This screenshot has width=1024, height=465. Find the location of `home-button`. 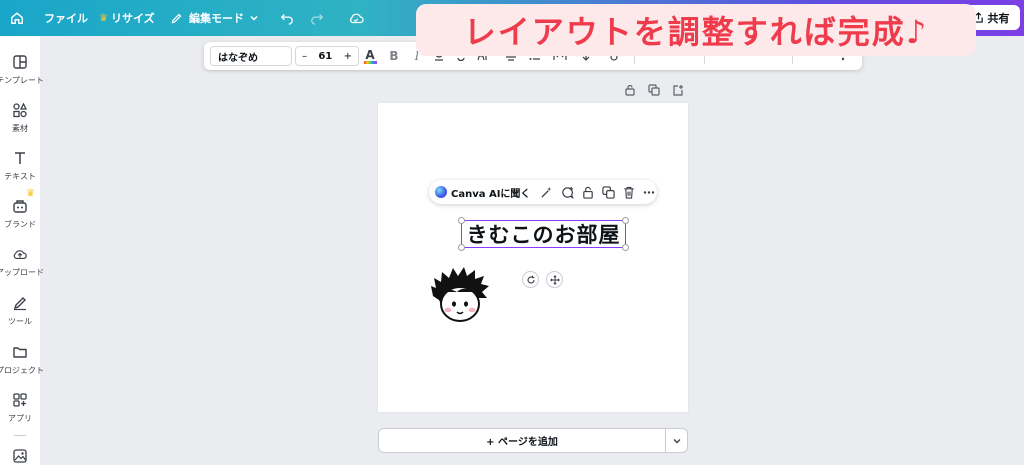

home-button is located at coordinates (17, 18).